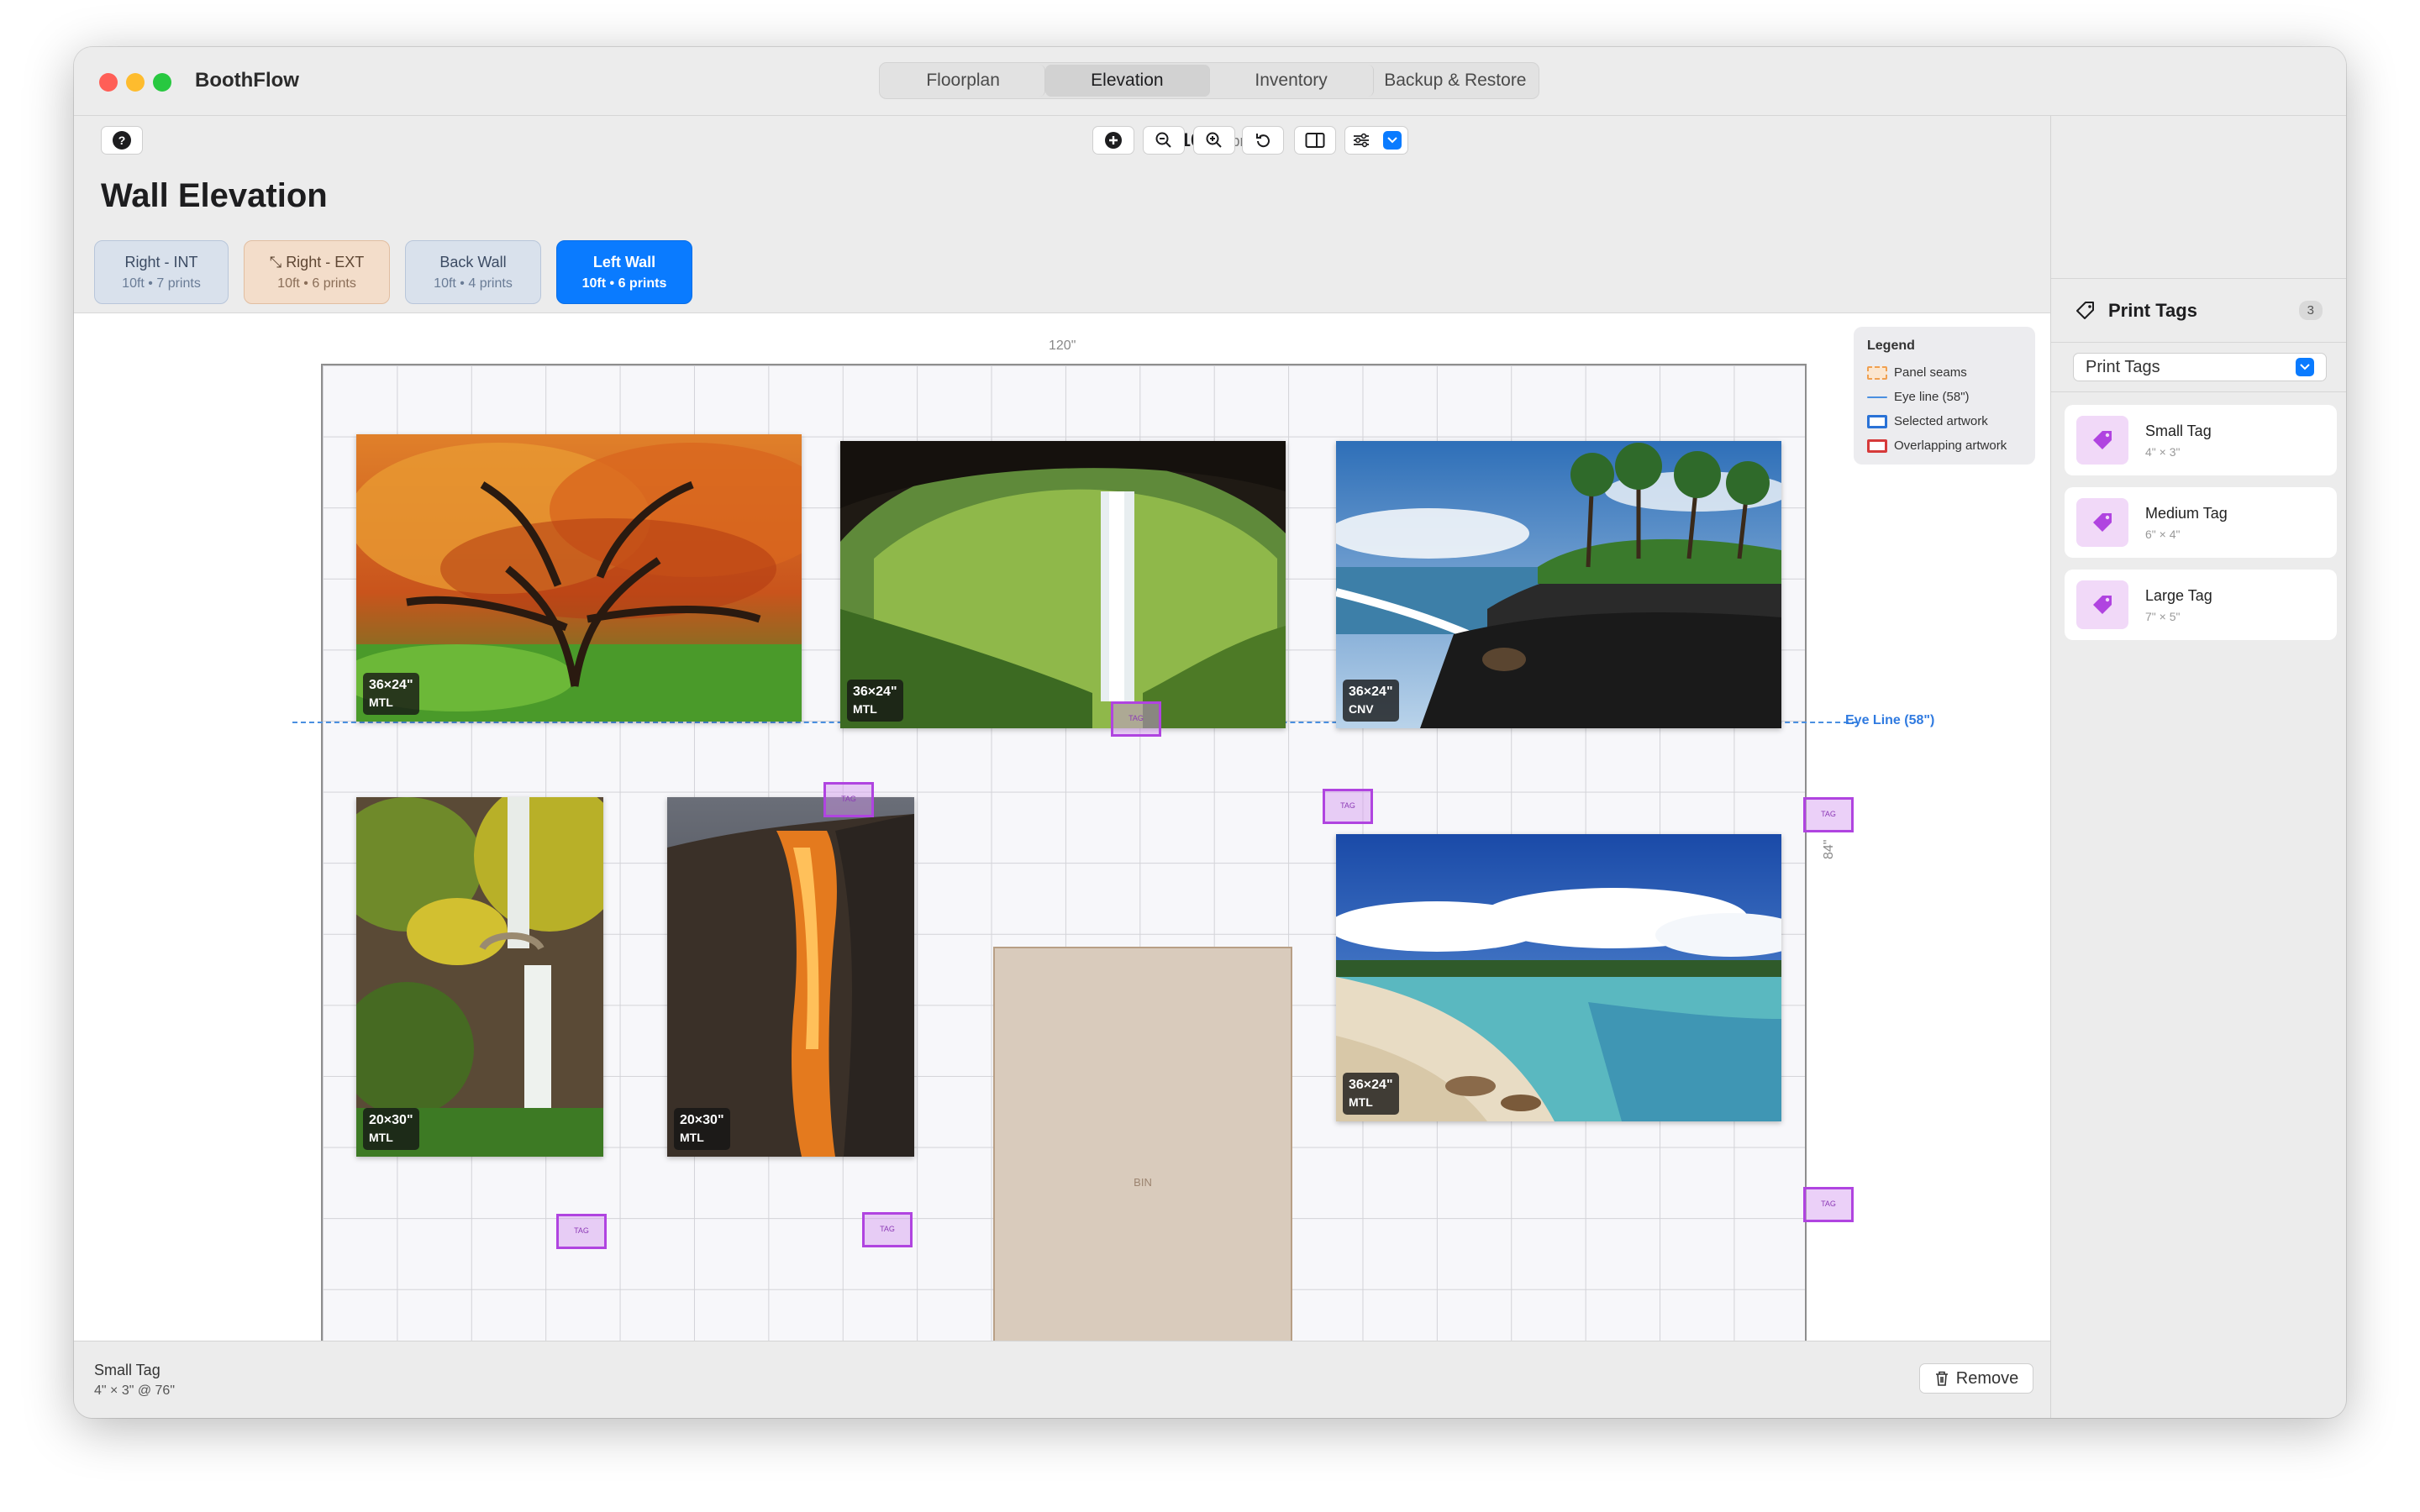 The width and height of the screenshot is (2420, 1512). What do you see at coordinates (1164, 140) in the screenshot?
I see `zoom-out-button` at bounding box center [1164, 140].